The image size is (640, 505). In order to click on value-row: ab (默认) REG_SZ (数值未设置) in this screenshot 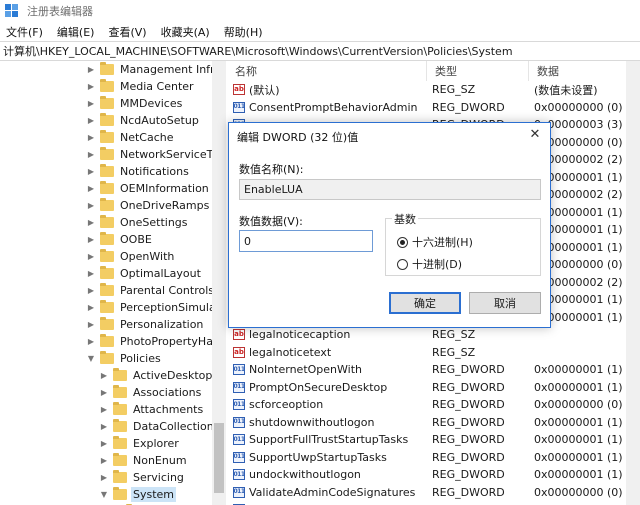, I will do `click(433, 89)`.